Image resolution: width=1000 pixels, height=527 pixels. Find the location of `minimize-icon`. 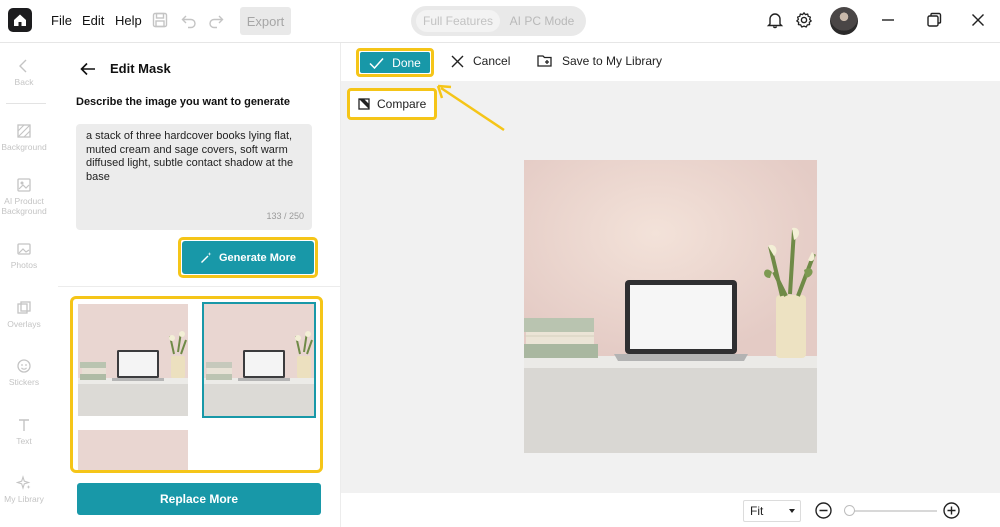

minimize-icon is located at coordinates (888, 20).